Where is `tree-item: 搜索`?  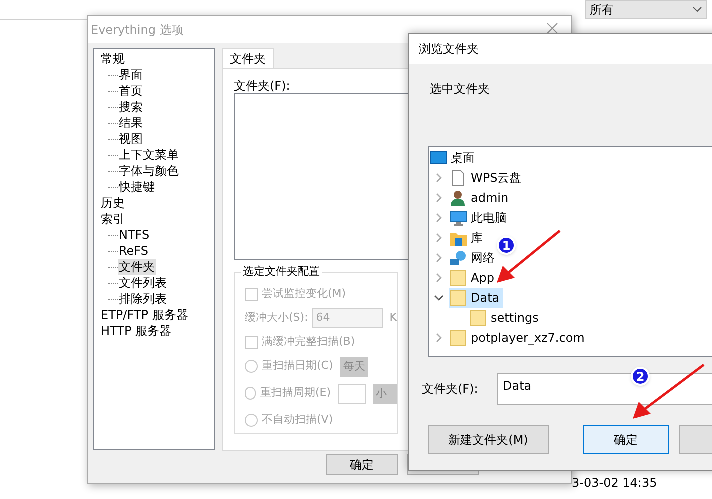 tree-item: 搜索 is located at coordinates (131, 107).